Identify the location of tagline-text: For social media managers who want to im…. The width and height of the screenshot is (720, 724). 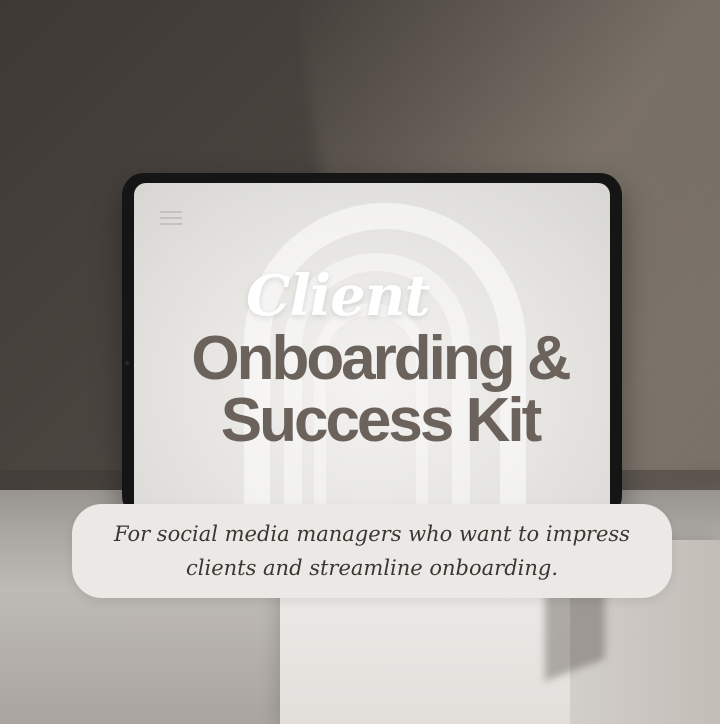
(372, 551).